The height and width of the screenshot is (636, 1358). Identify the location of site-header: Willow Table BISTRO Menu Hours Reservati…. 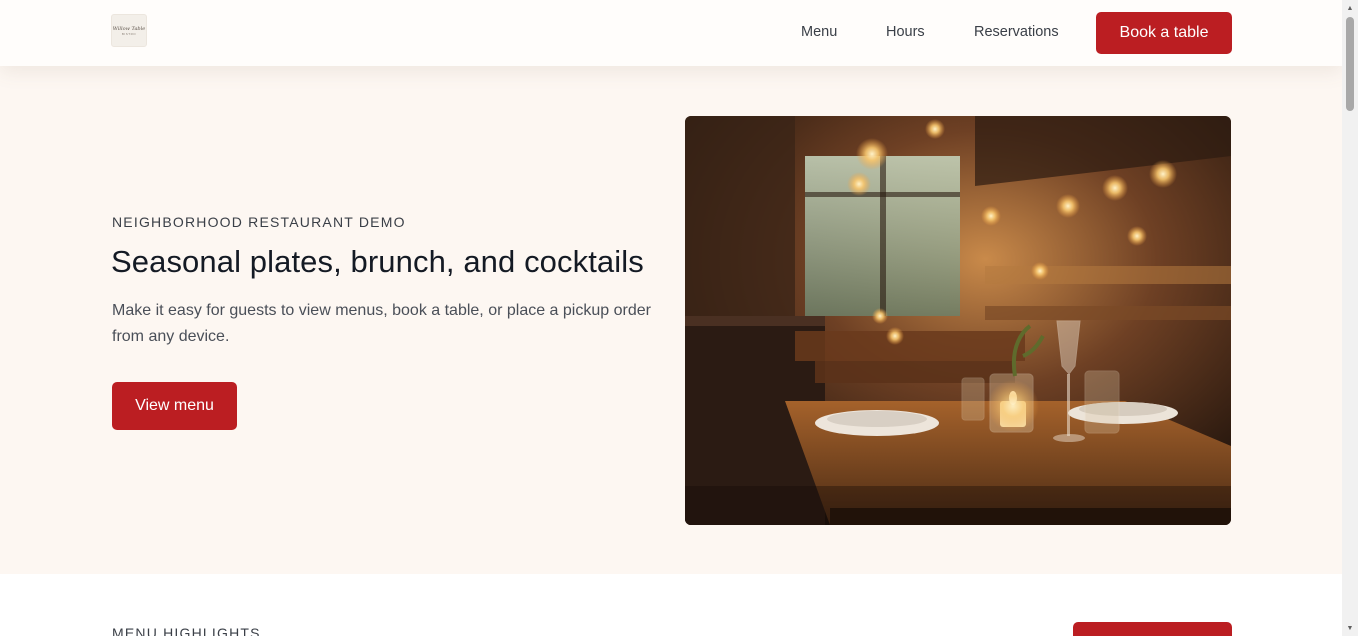
(671, 33).